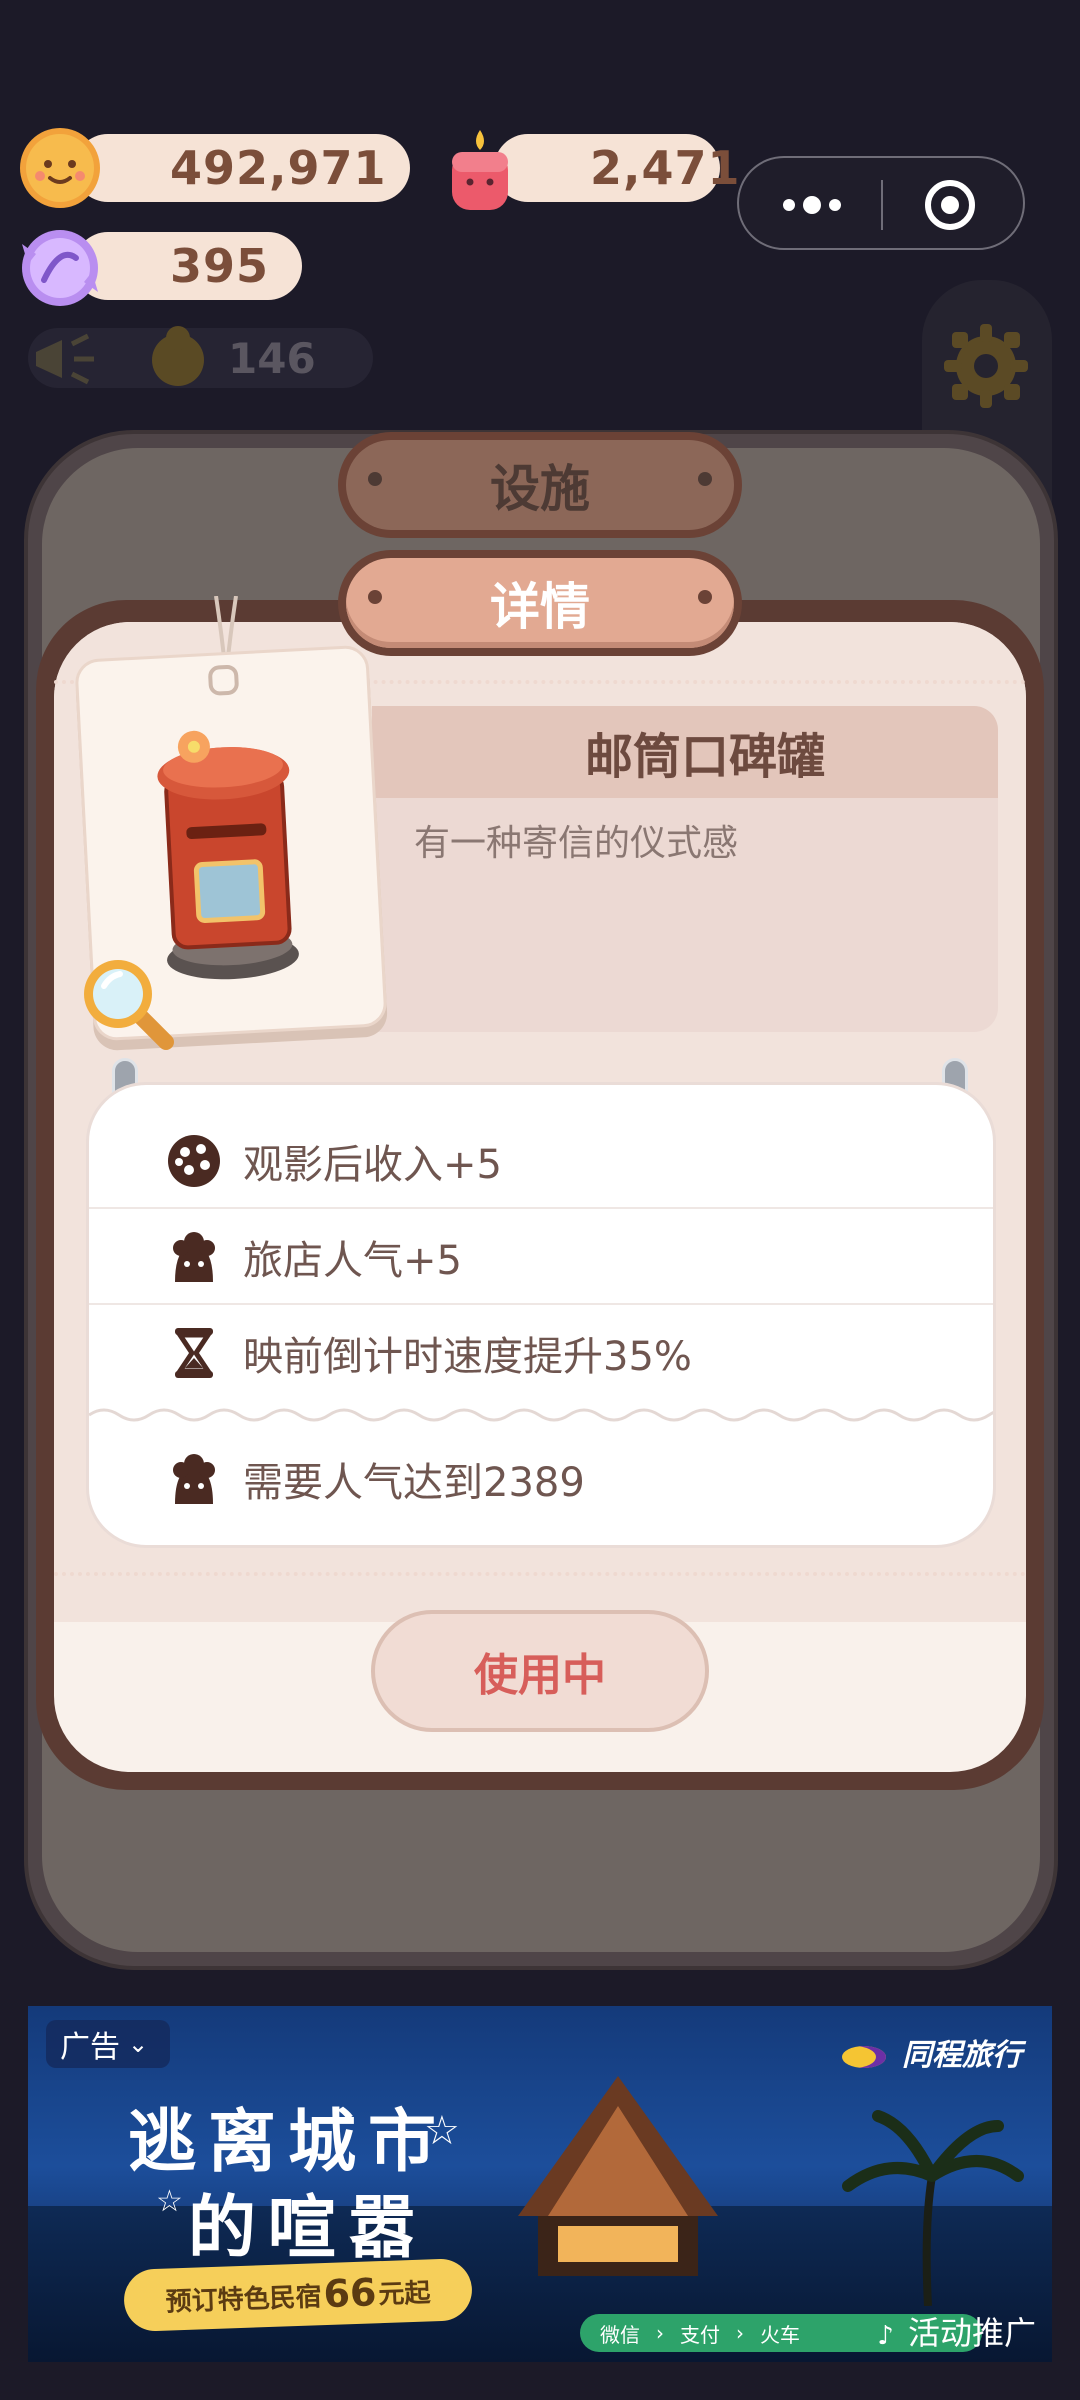 The image size is (1080, 2400). What do you see at coordinates (350, 2293) in the screenshot?
I see `promo-number: 66` at bounding box center [350, 2293].